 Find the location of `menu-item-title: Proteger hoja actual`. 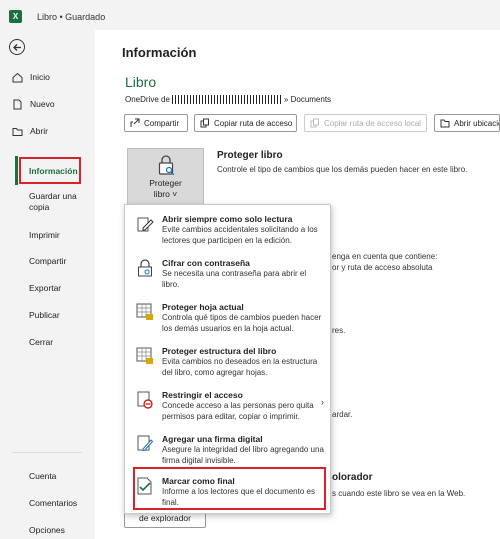

menu-item-title: Proteger hoja actual is located at coordinates (203, 307).